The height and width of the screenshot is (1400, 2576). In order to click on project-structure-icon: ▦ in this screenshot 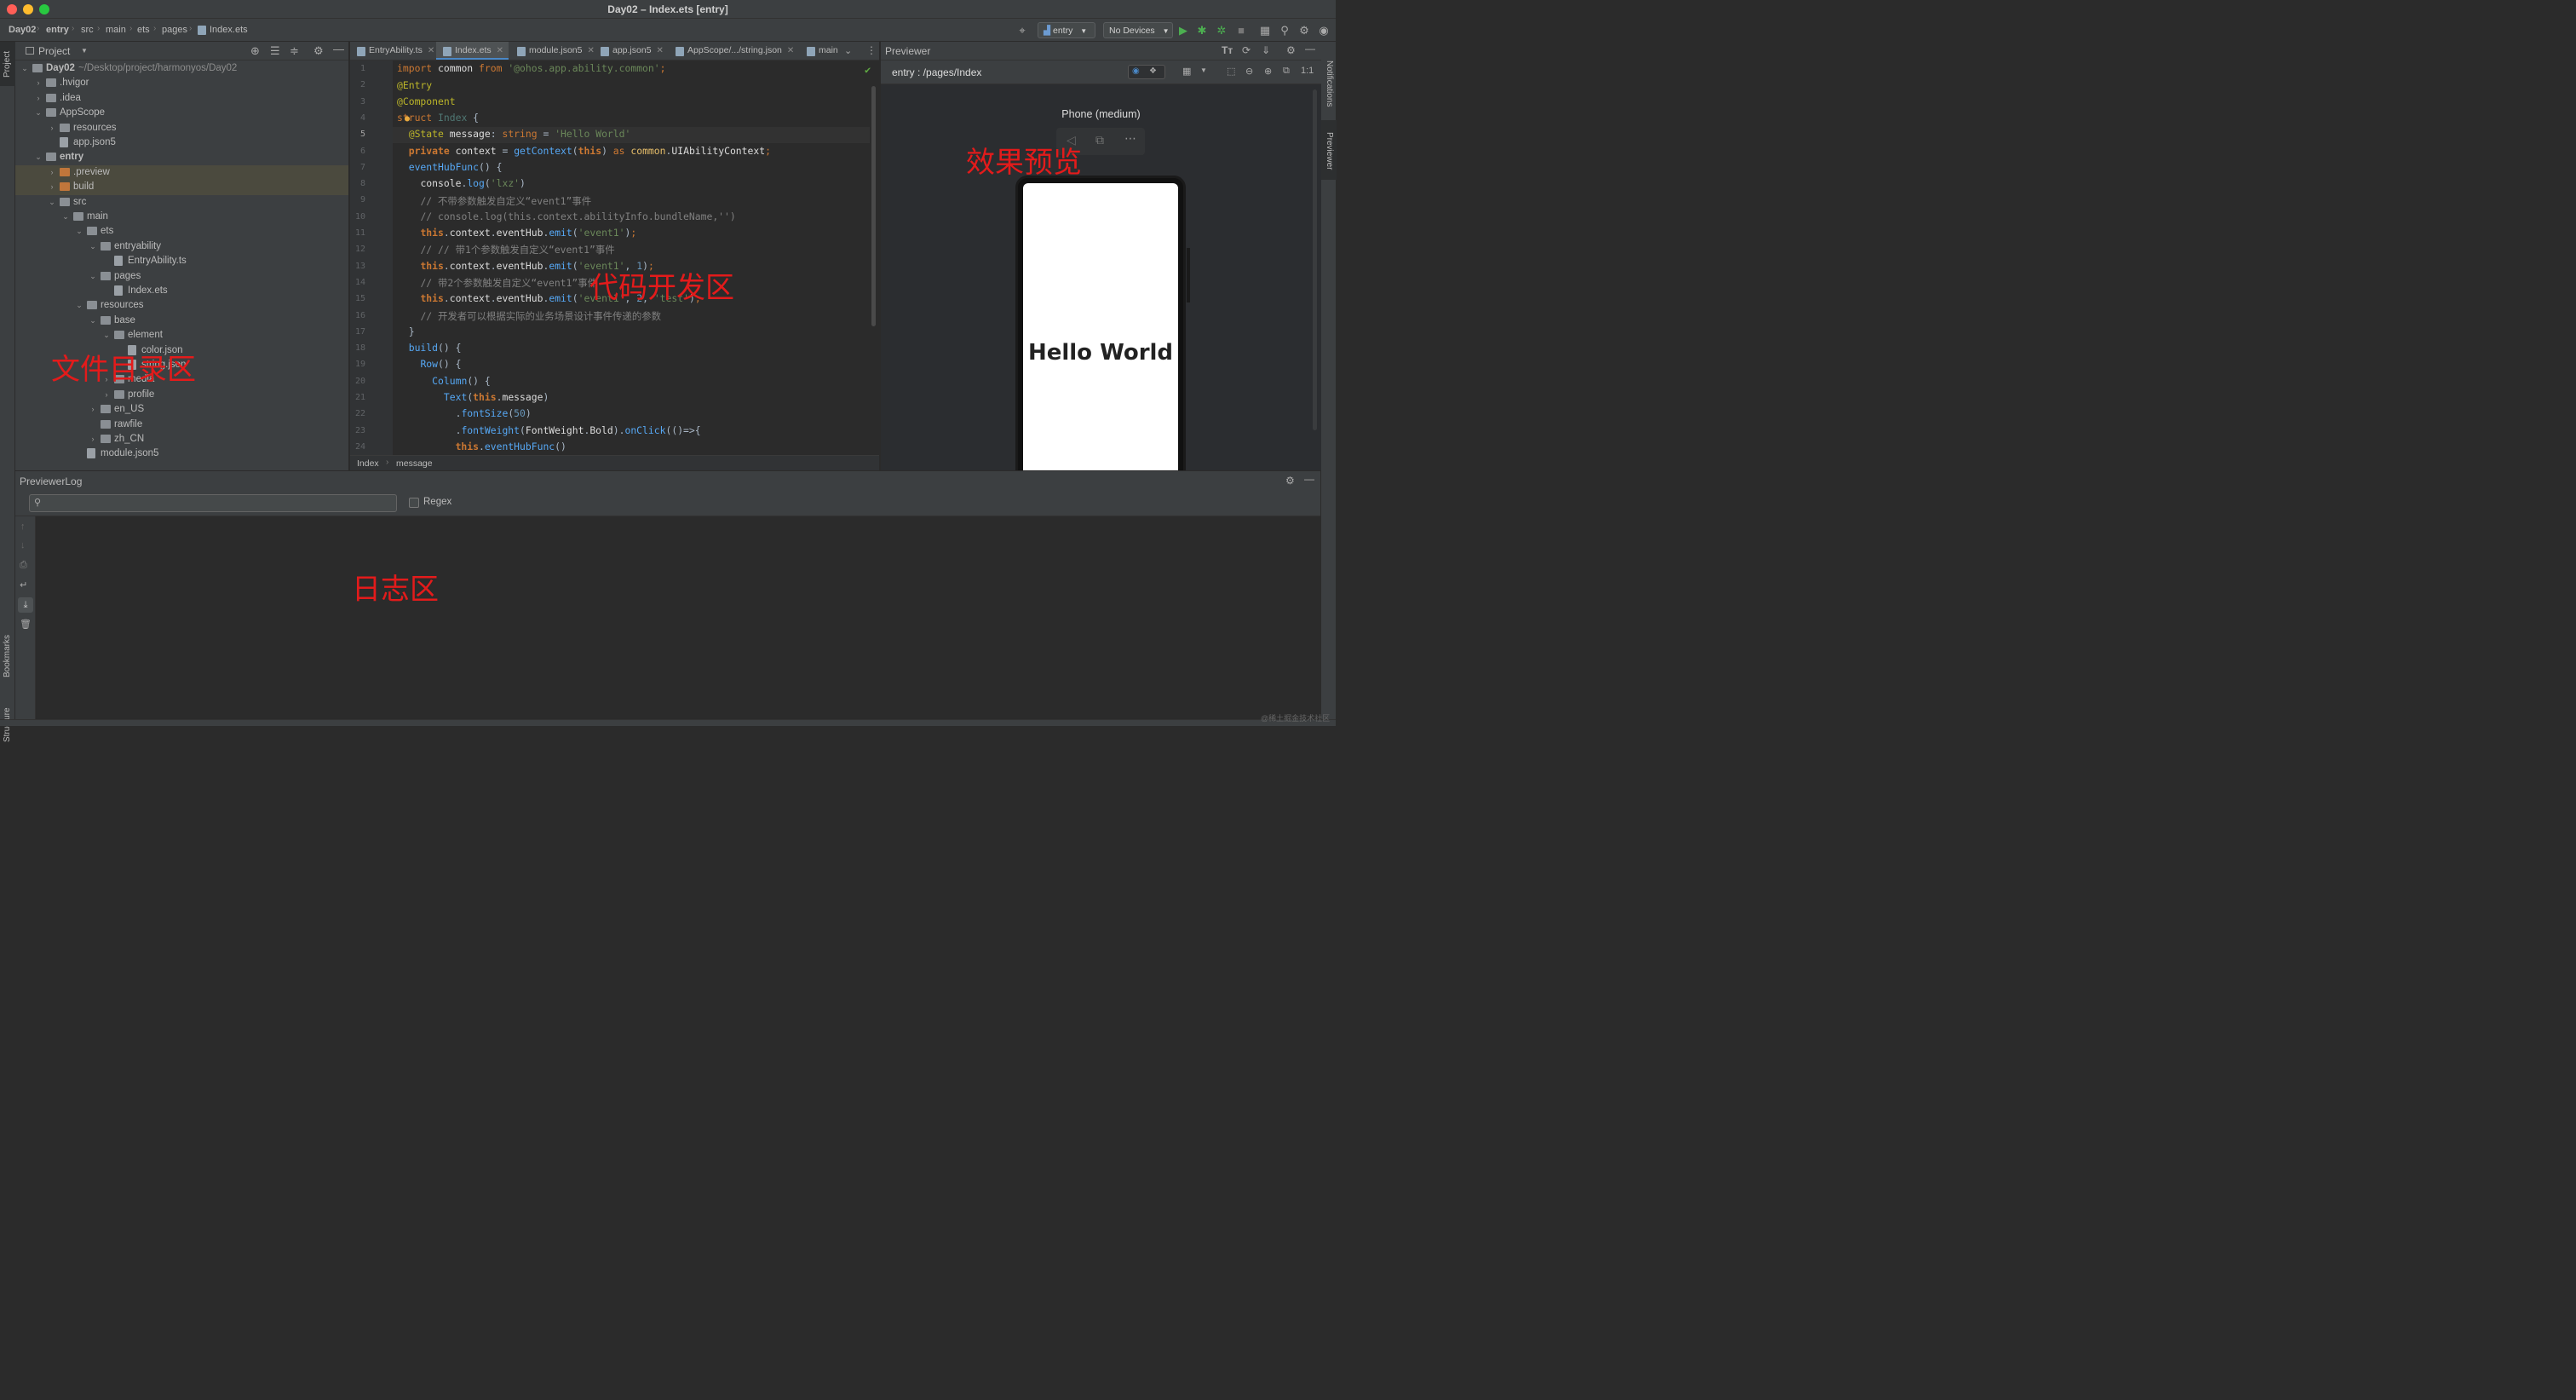, I will do `click(1265, 30)`.